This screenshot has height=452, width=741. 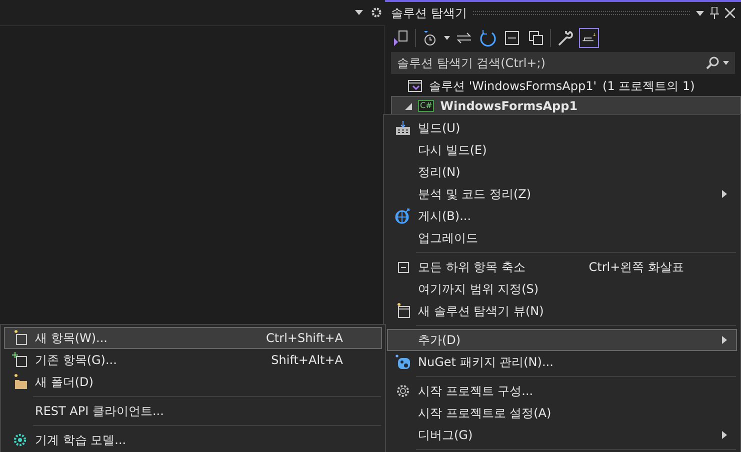 I want to click on expand-icon, so click(x=408, y=106).